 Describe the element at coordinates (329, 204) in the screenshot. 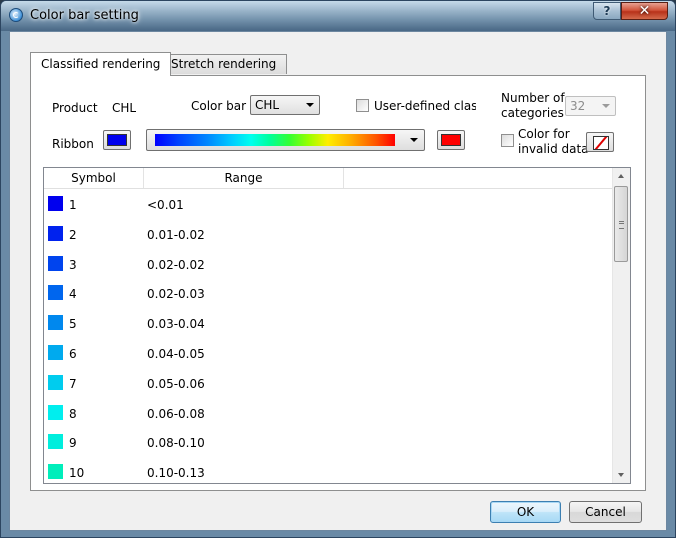

I see `table-row: 1 <0.01` at that location.